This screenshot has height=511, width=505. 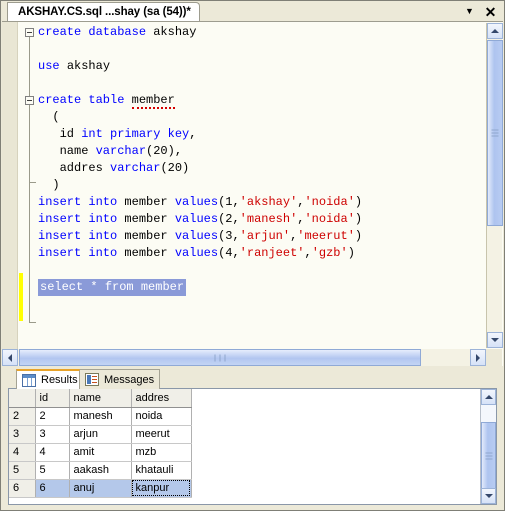 What do you see at coordinates (49, 117) in the screenshot?
I see `code-token: (` at bounding box center [49, 117].